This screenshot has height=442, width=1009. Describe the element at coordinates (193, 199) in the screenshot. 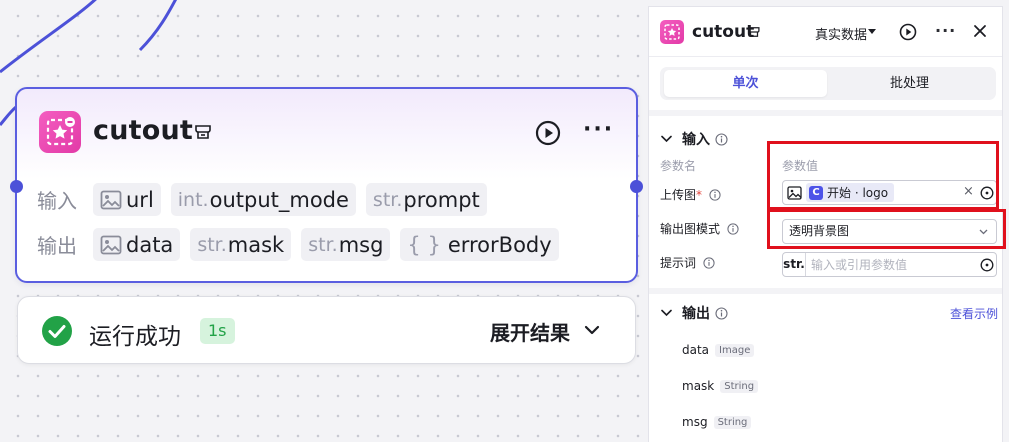

I see `type-prefix: int.` at that location.